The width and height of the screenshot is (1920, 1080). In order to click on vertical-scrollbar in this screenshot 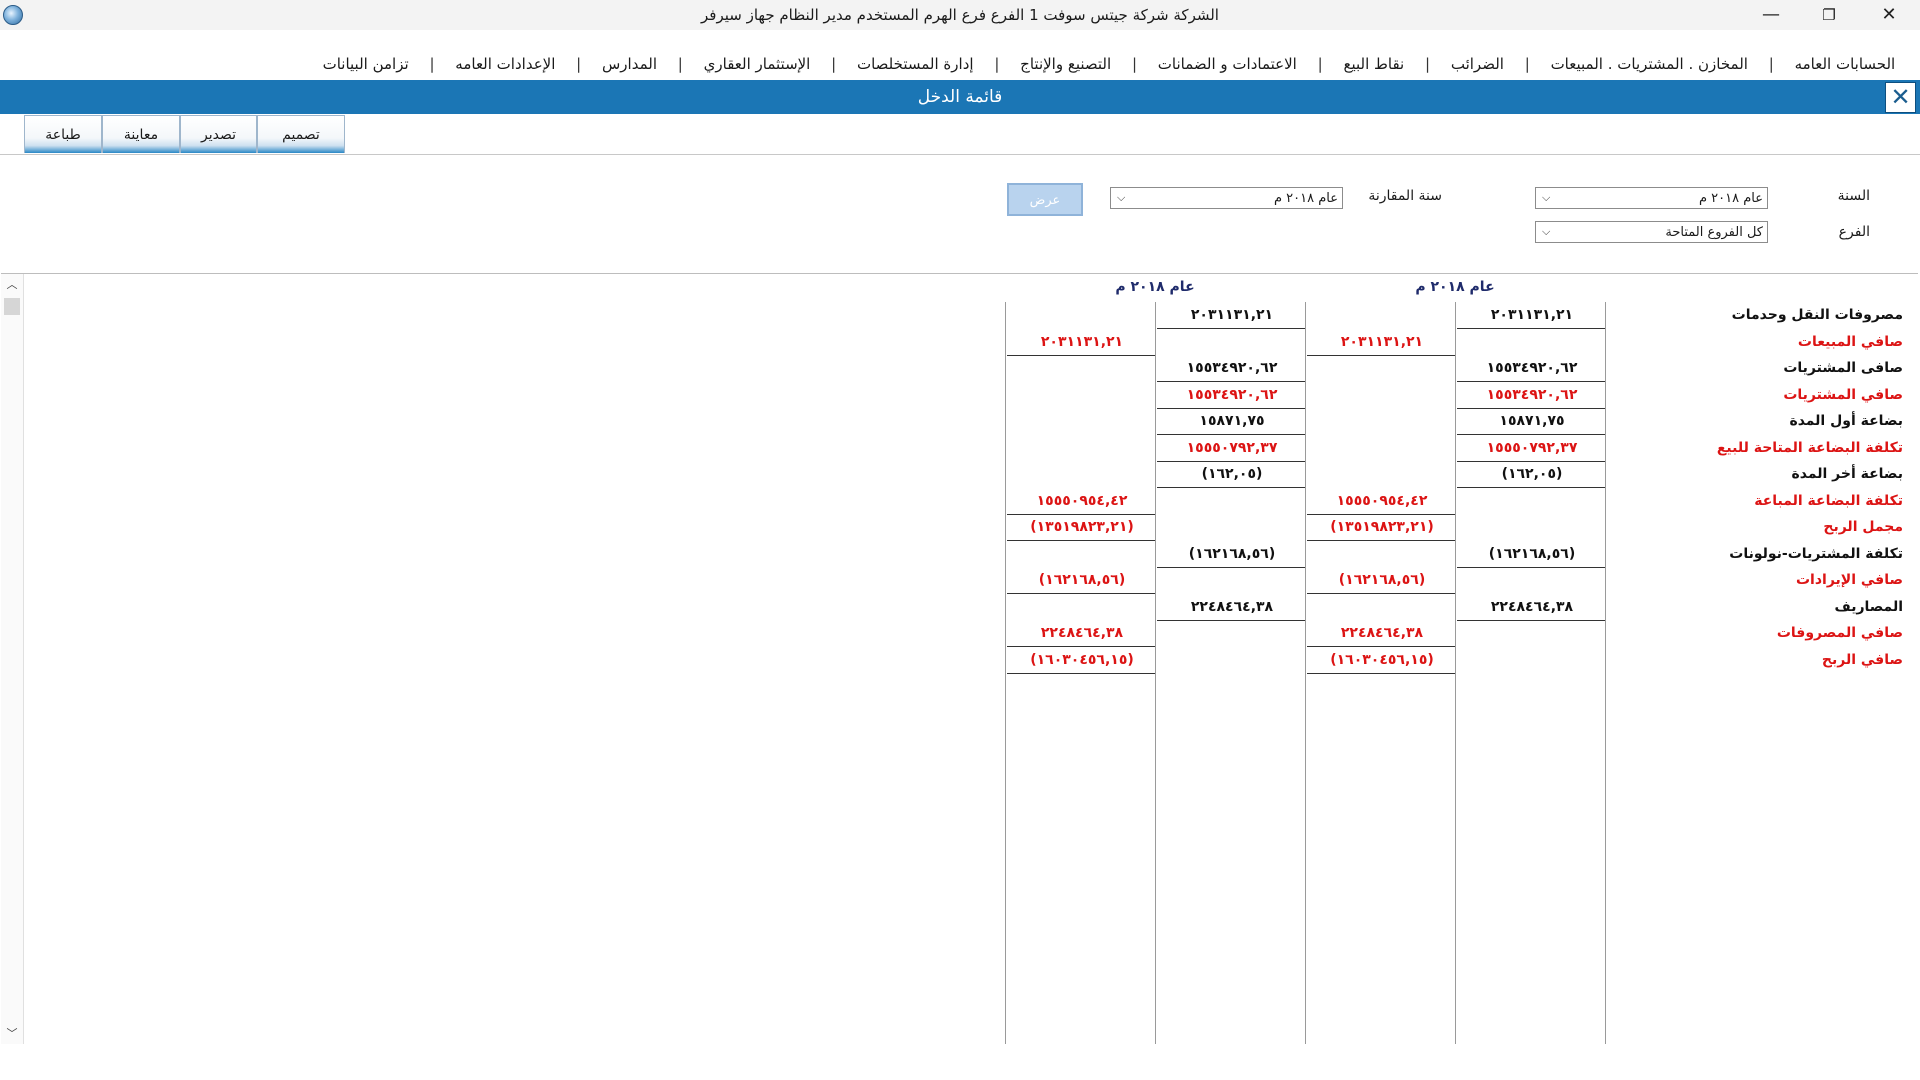, I will do `click(12, 659)`.